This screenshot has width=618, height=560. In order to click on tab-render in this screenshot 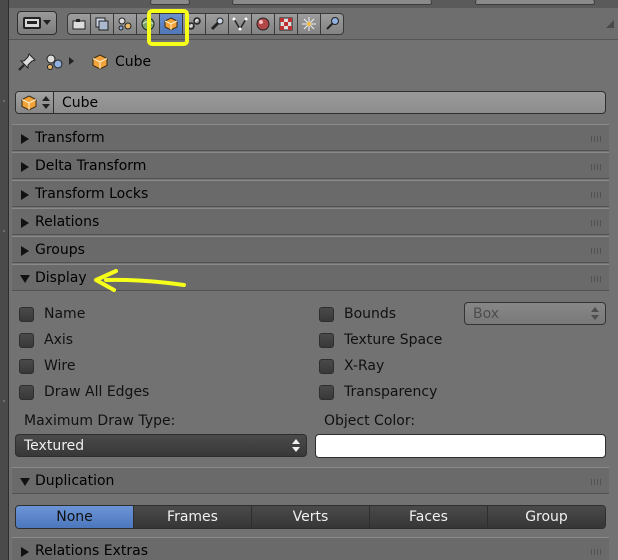, I will do `click(79, 24)`.